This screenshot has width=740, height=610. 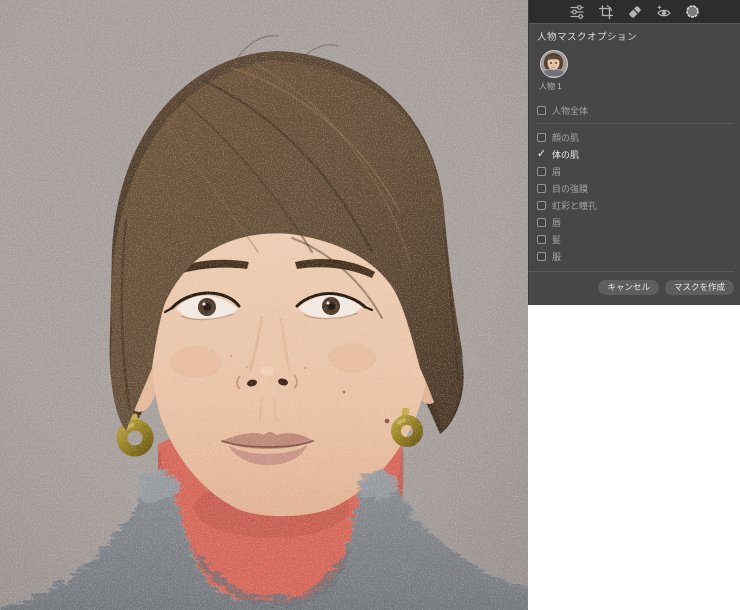 I want to click on mask-options-list: 人物全体 顔の肌 ✓ 体の肌 眉 目の強膜 虹彩と瞳孔 唇 髪 服, so click(x=634, y=183).